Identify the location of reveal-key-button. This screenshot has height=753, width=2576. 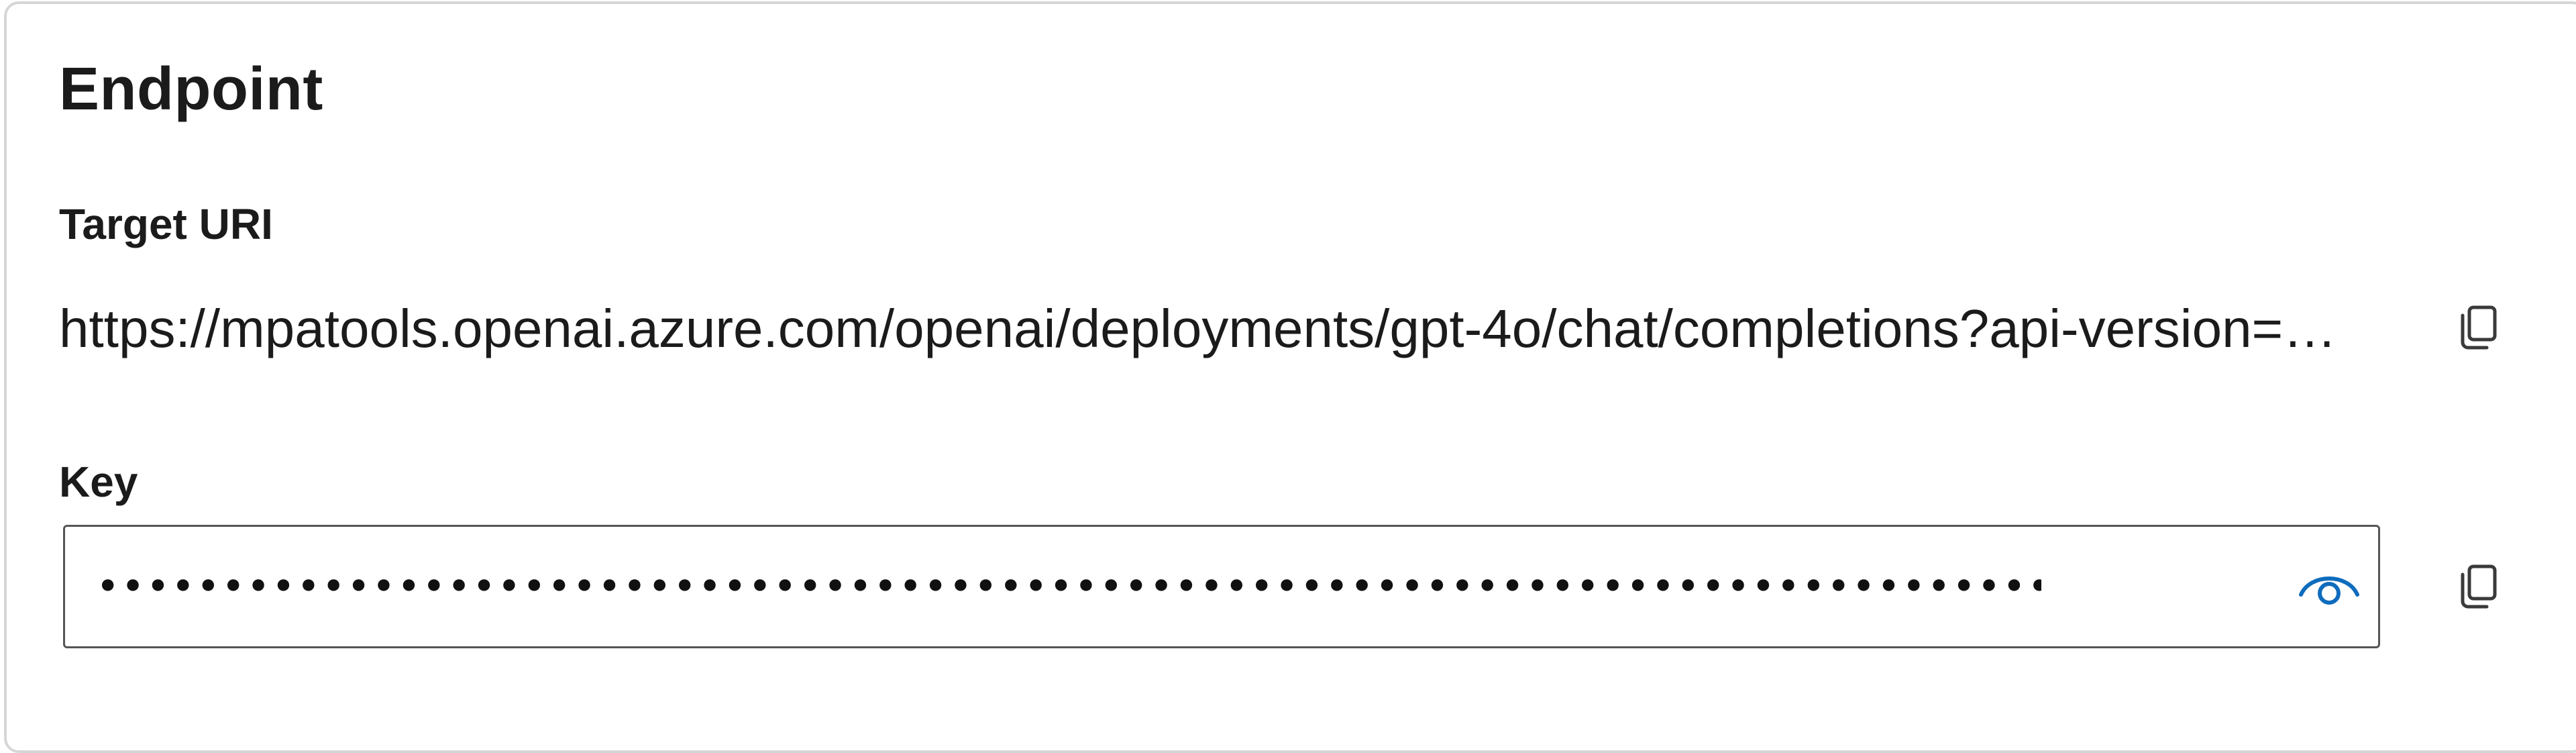
(2329, 588).